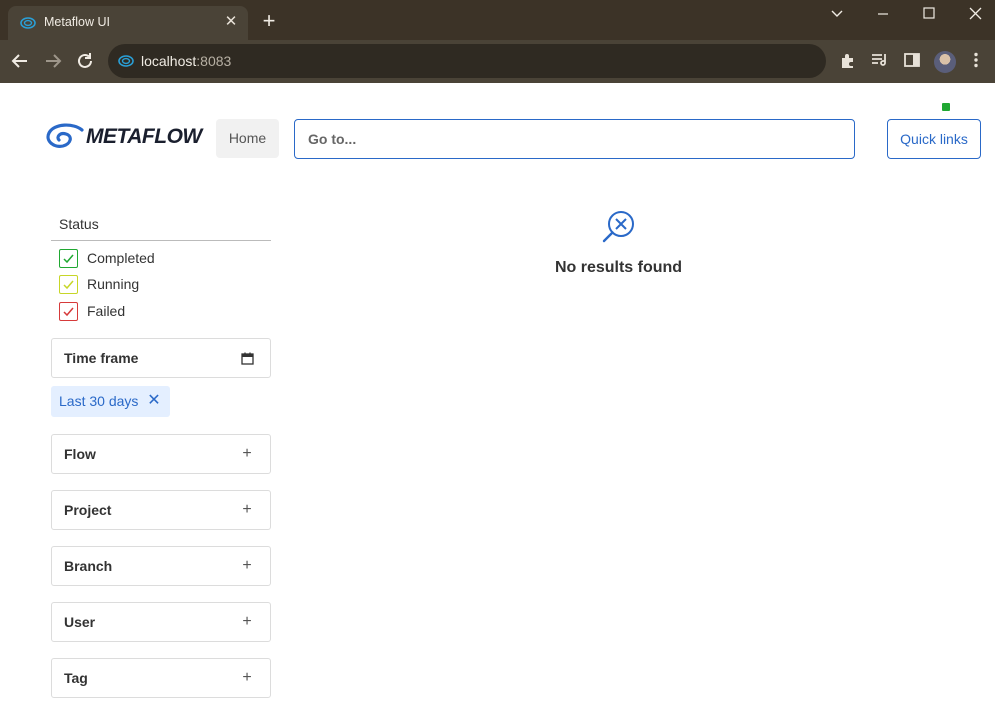 The image size is (995, 717). What do you see at coordinates (618, 267) in the screenshot?
I see `empty-state-message: No results found` at bounding box center [618, 267].